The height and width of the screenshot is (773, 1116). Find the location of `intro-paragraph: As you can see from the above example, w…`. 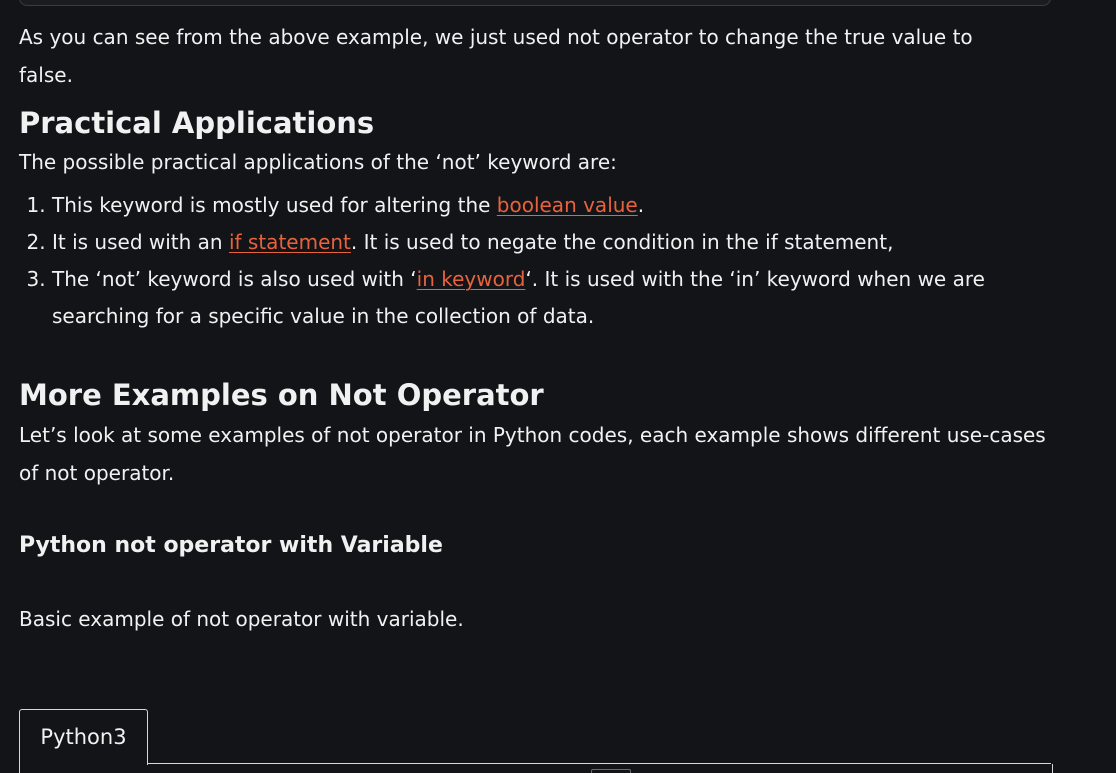

intro-paragraph: As you can see from the above example, w… is located at coordinates (496, 56).